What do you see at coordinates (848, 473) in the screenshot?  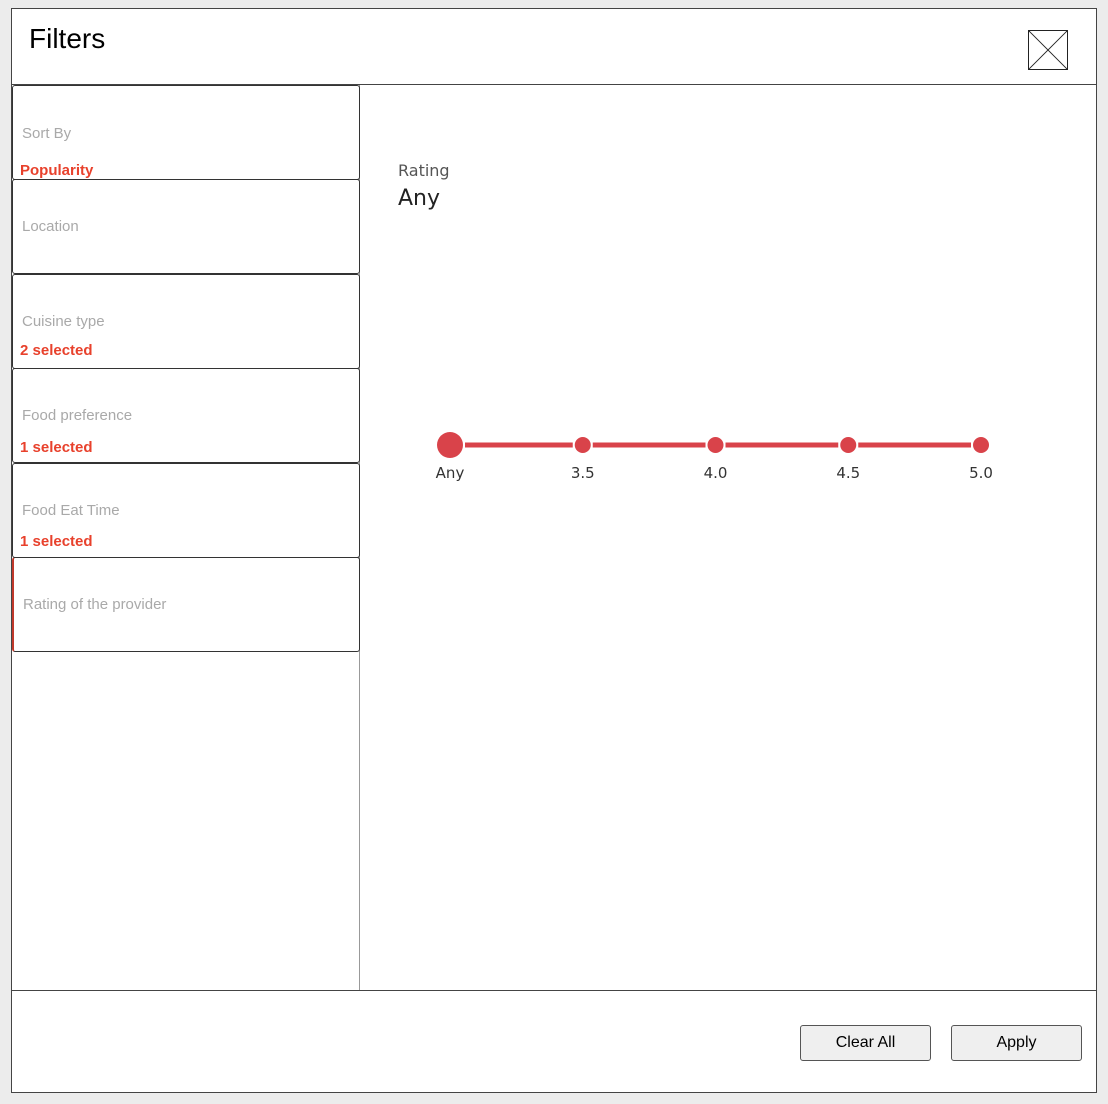 I see `slider-tick-label: 4.5` at bounding box center [848, 473].